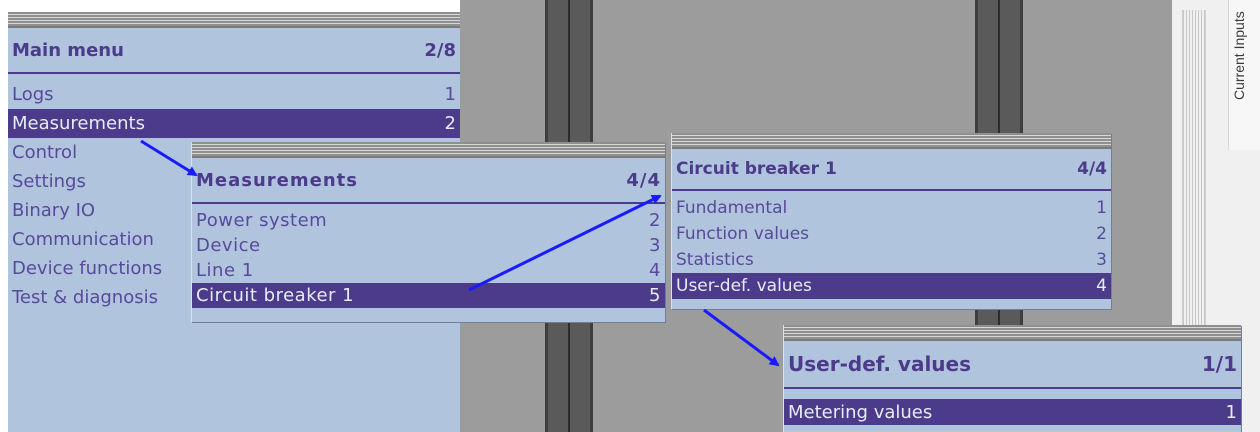  I want to click on menu-item-metering-values: Metering values 1, so click(1012, 412).